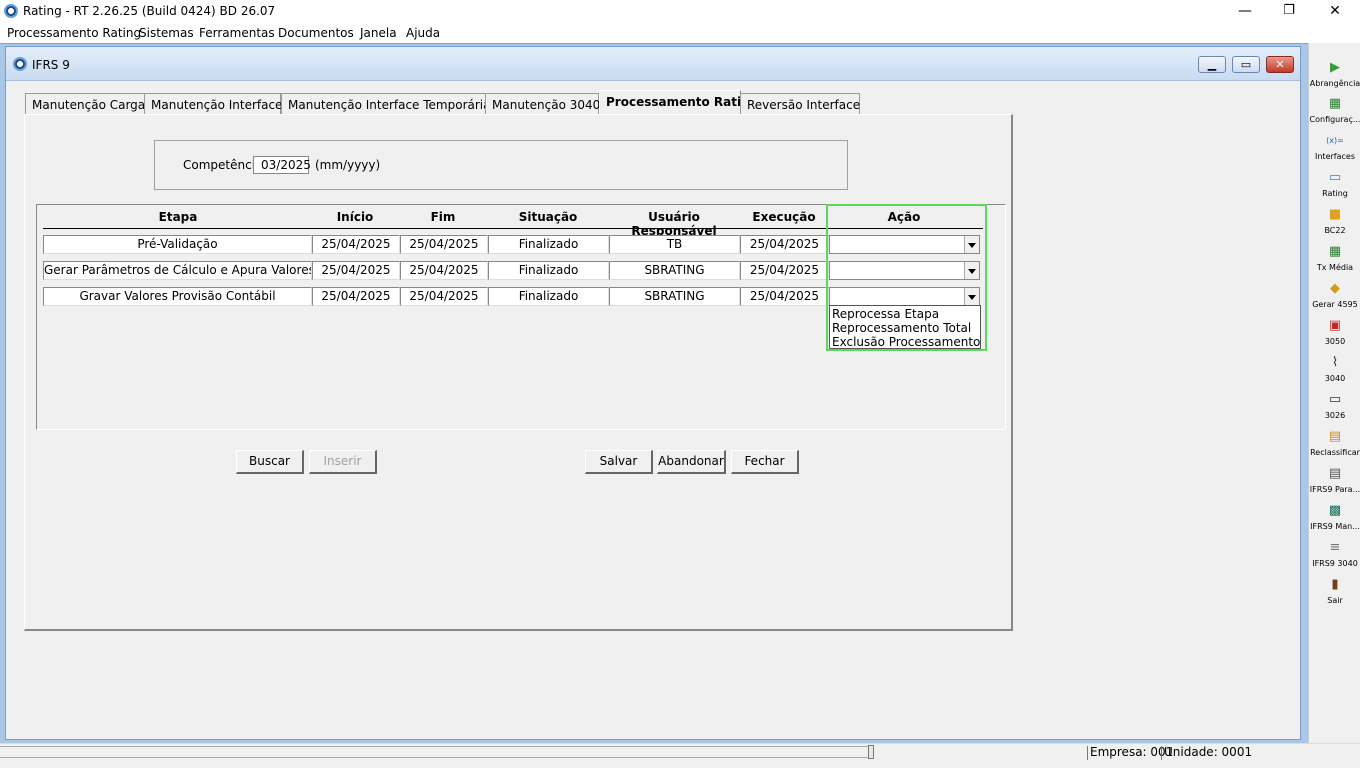 This screenshot has height=768, width=1360. What do you see at coordinates (1334, 78) in the screenshot?
I see `toolbar-item-abrangencia: ▶ Abrangência` at bounding box center [1334, 78].